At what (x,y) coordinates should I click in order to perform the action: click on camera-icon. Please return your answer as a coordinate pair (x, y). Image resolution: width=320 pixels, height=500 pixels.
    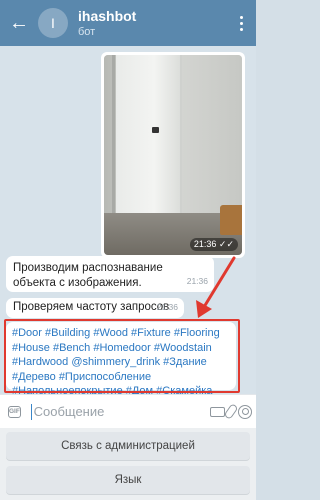
    Looking at the image, I should click on (245, 412).